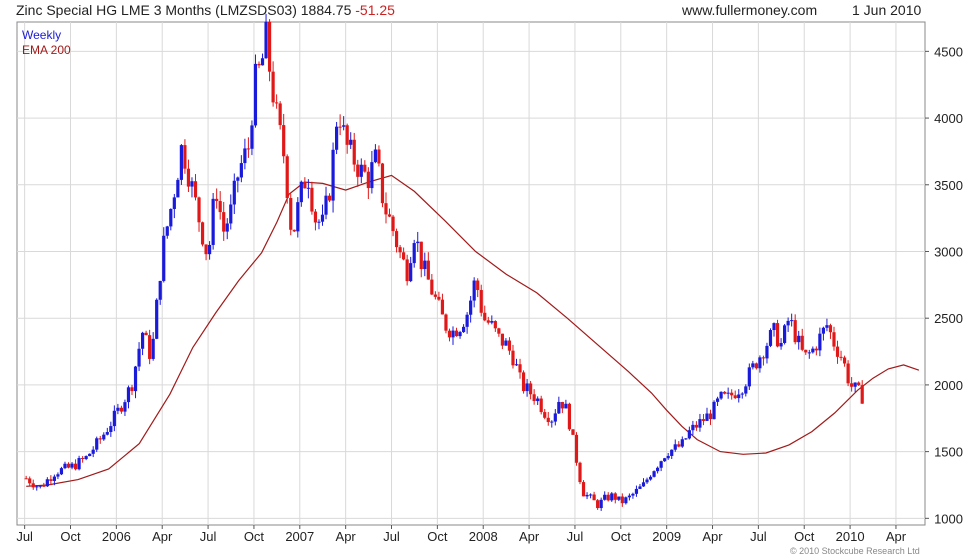  Describe the element at coordinates (948, 452) in the screenshot. I see `y-tick-label: 1500` at that location.